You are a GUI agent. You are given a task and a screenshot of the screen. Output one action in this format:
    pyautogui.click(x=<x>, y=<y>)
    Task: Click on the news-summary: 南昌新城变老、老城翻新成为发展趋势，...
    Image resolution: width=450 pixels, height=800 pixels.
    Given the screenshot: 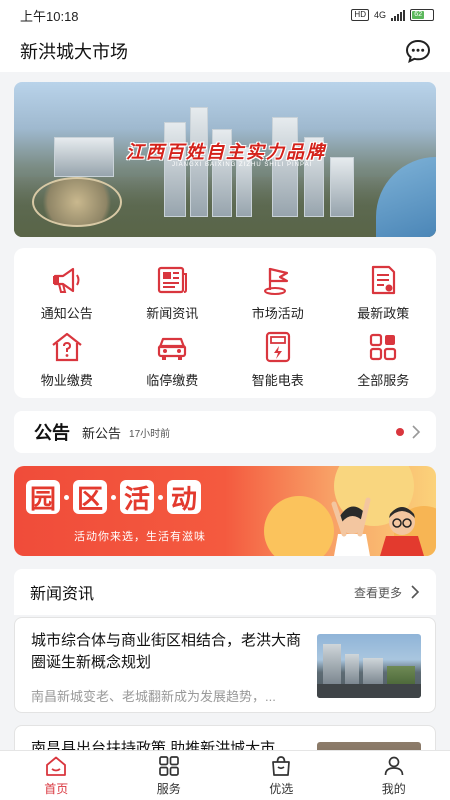 What is the action you would take?
    pyautogui.click(x=153, y=696)
    